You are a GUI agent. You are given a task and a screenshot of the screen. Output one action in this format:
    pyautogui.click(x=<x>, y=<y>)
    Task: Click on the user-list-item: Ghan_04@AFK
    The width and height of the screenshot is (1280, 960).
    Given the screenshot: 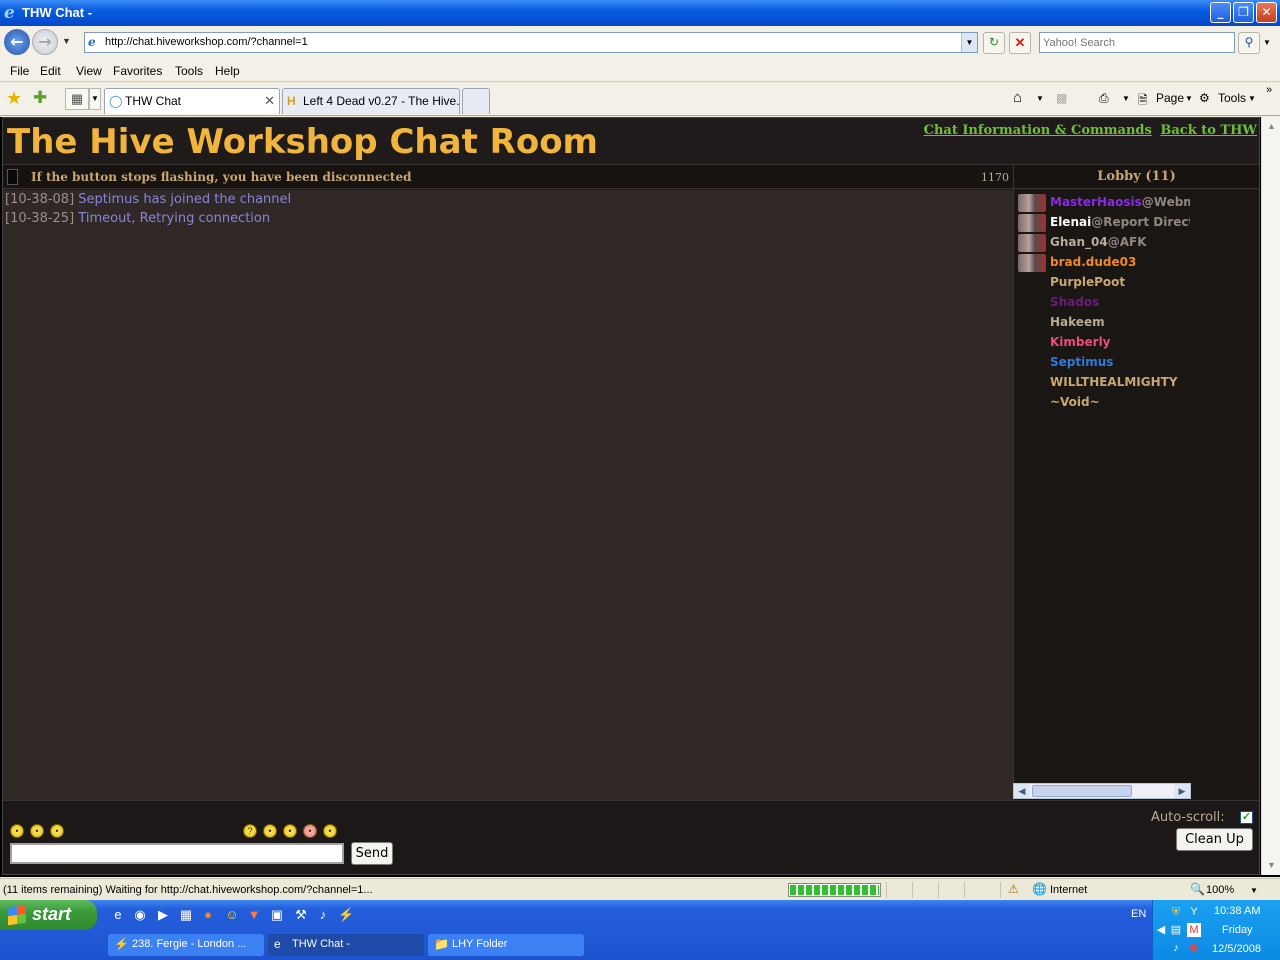 What is the action you would take?
    pyautogui.click(x=1120, y=245)
    